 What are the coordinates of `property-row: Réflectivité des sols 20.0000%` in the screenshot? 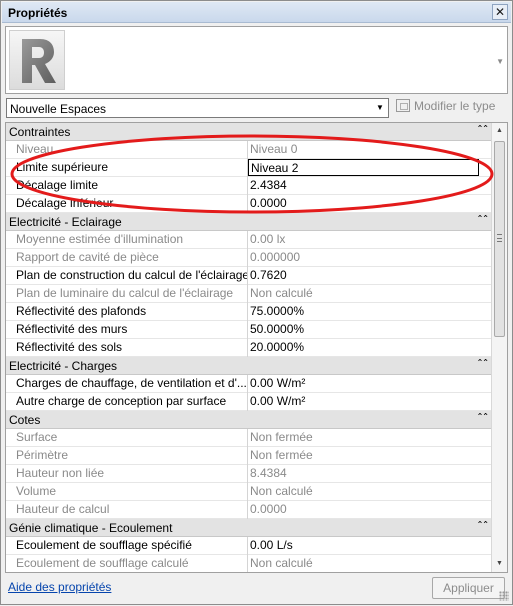 It's located at (249, 348).